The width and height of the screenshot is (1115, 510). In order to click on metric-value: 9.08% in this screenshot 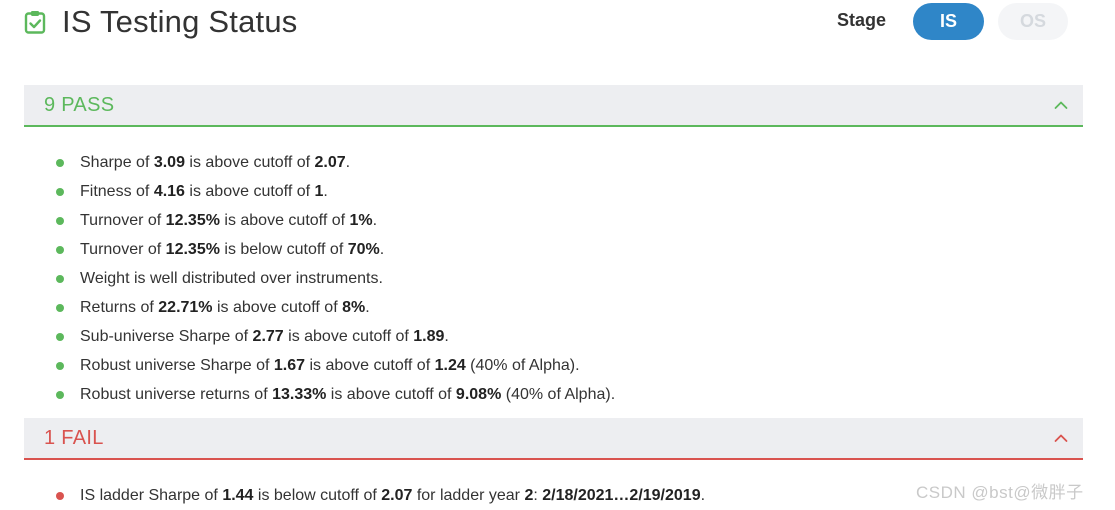, I will do `click(478, 394)`.